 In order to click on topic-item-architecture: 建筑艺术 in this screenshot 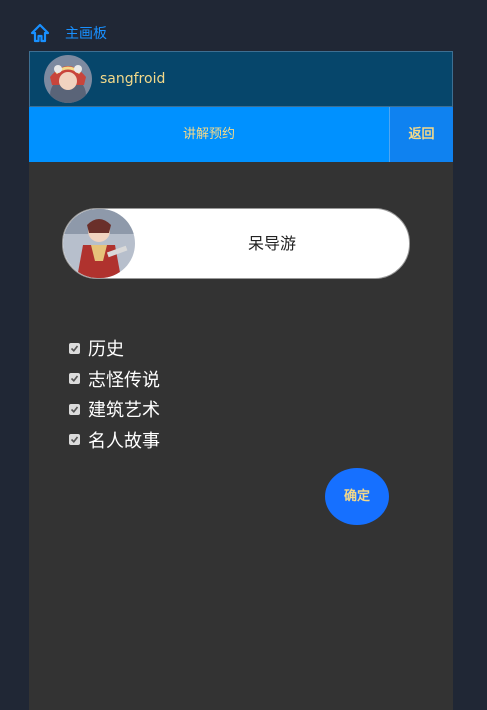, I will do `click(114, 409)`.